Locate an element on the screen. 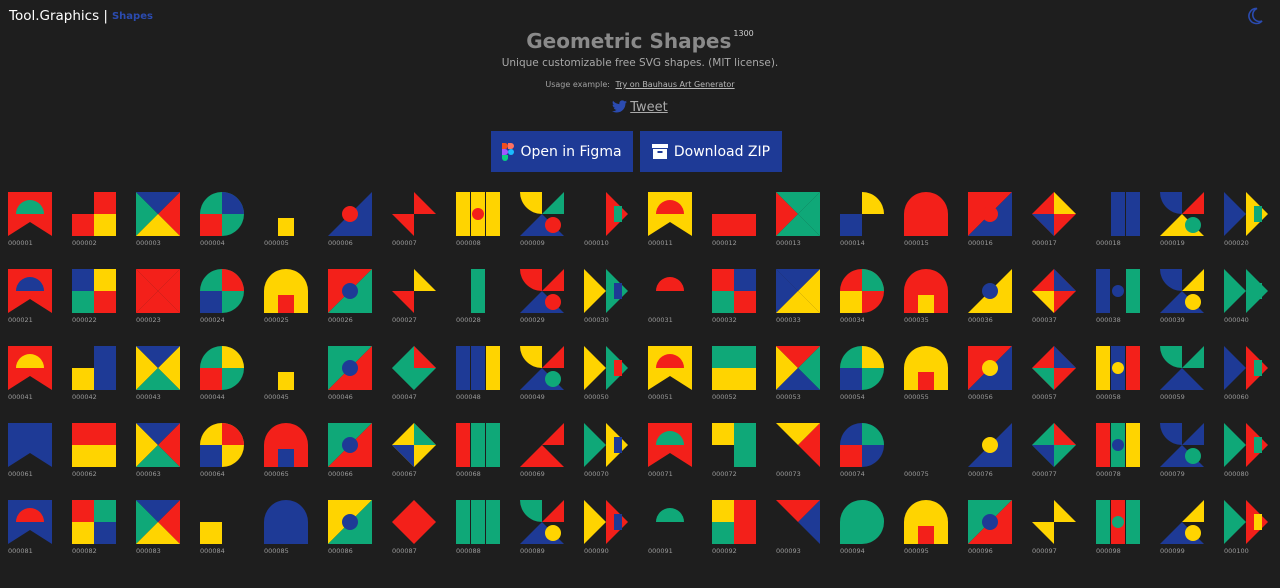 The image size is (1280, 588). shape-tile: 000026 is located at coordinates (351, 299).